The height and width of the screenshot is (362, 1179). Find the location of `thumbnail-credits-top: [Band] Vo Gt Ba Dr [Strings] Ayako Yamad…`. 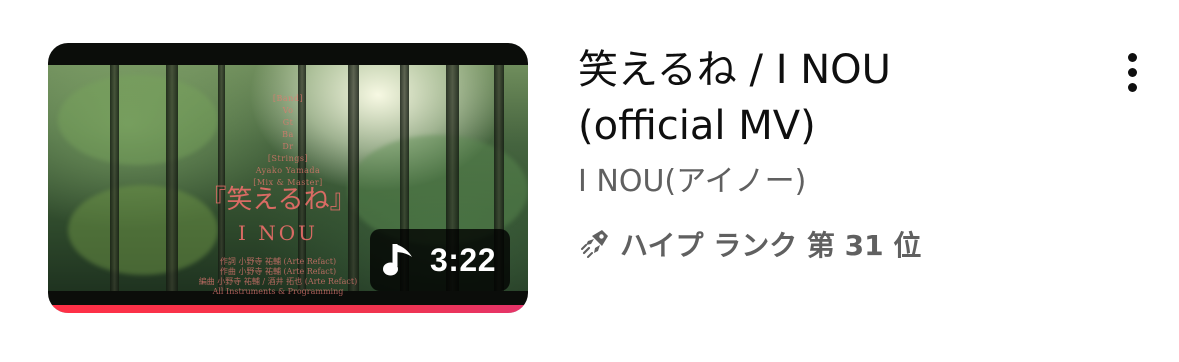

thumbnail-credits-top: [Band] Vo Gt Ba Dr [Strings] Ayako Yamad… is located at coordinates (288, 140).